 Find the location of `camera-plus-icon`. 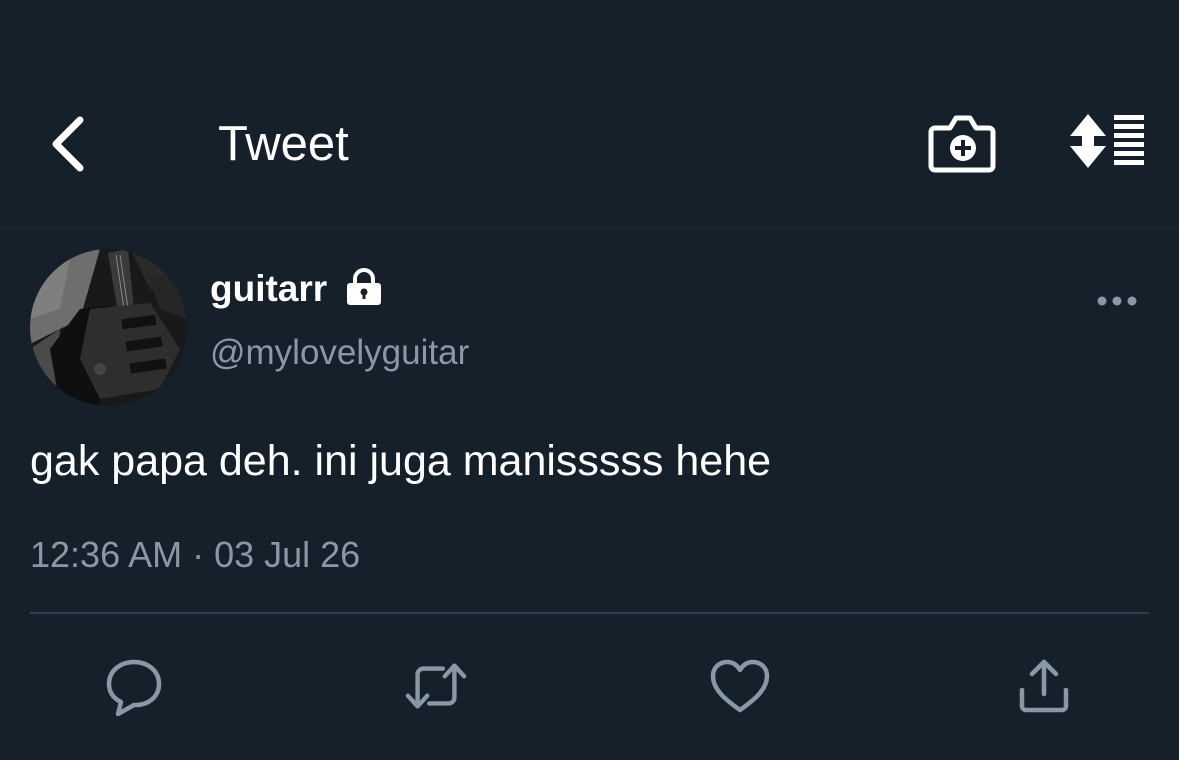

camera-plus-icon is located at coordinates (962, 144).